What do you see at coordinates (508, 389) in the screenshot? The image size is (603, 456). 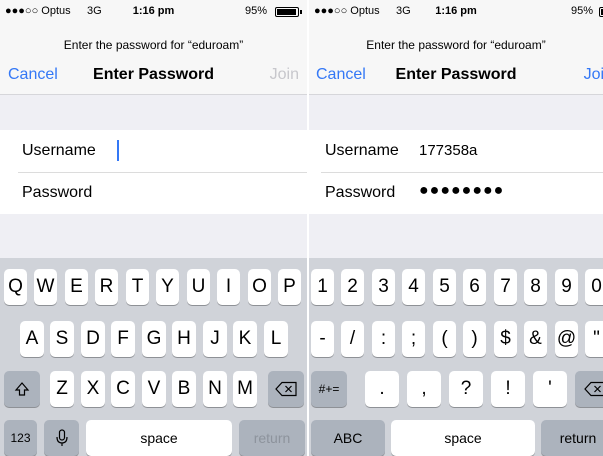 I see `key-exclamation: !` at bounding box center [508, 389].